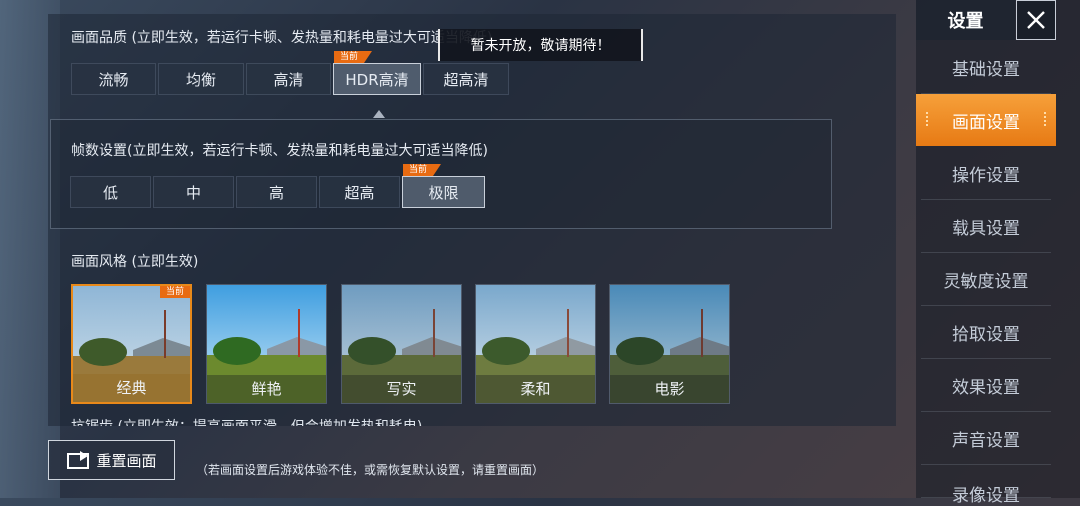  What do you see at coordinates (201, 79) in the screenshot?
I see `quality-option-balanced: 均衡` at bounding box center [201, 79].